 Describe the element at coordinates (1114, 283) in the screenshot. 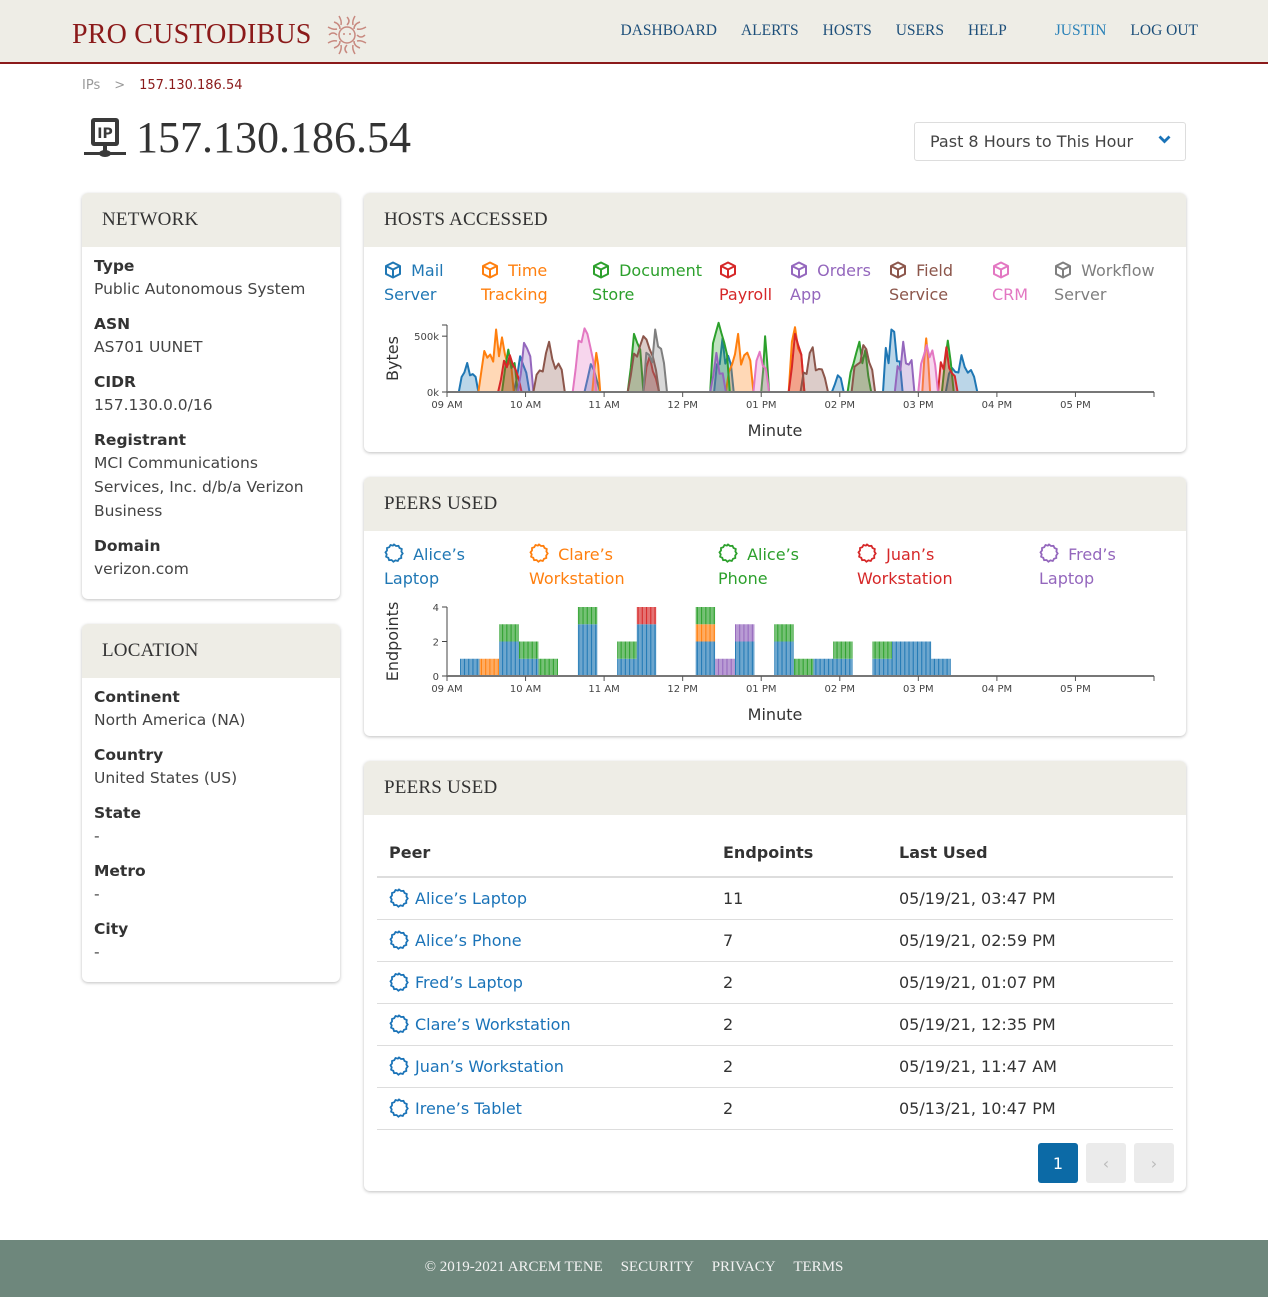

I see `legend-item: Workflow Server` at that location.